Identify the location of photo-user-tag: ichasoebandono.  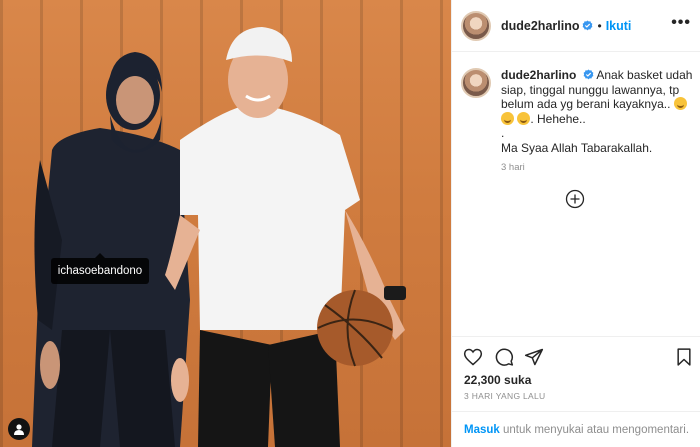
(100, 268).